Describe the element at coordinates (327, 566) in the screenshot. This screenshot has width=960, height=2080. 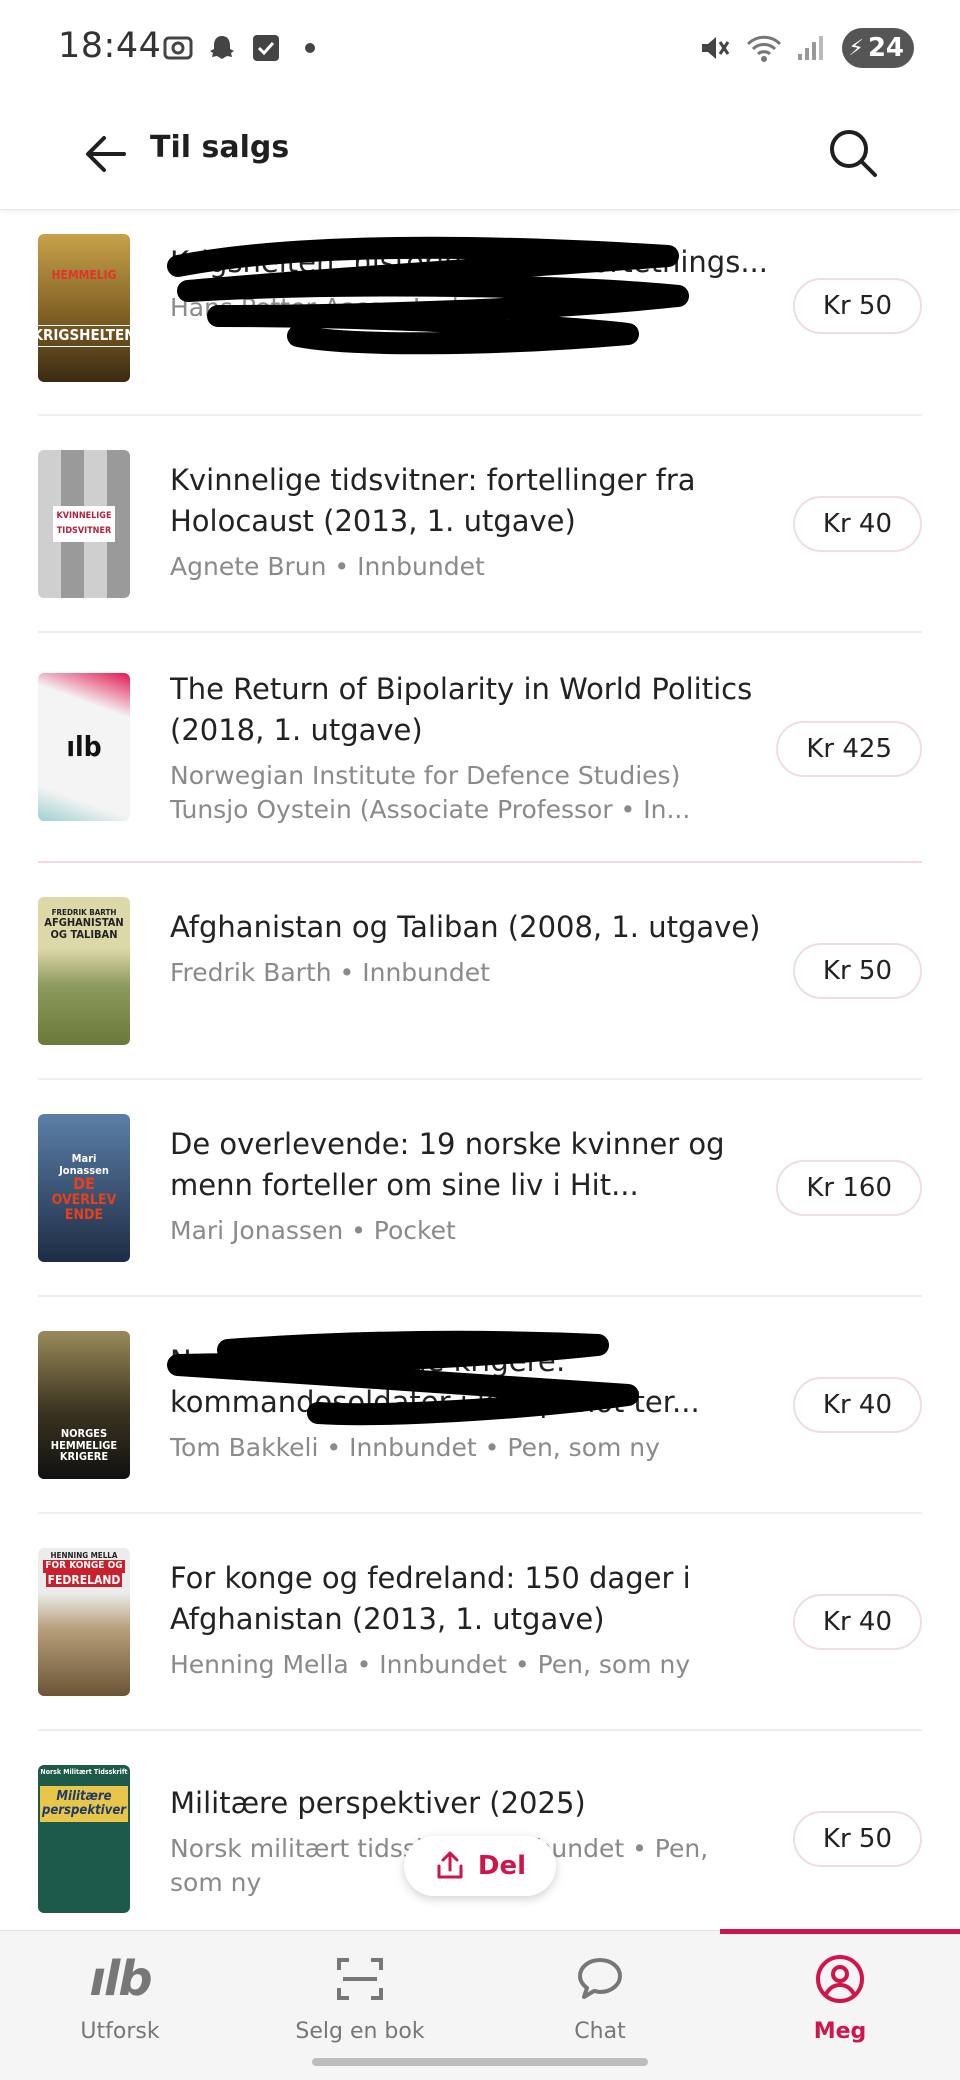
I see `book-meta: Agnete Brun • Innbundet` at that location.